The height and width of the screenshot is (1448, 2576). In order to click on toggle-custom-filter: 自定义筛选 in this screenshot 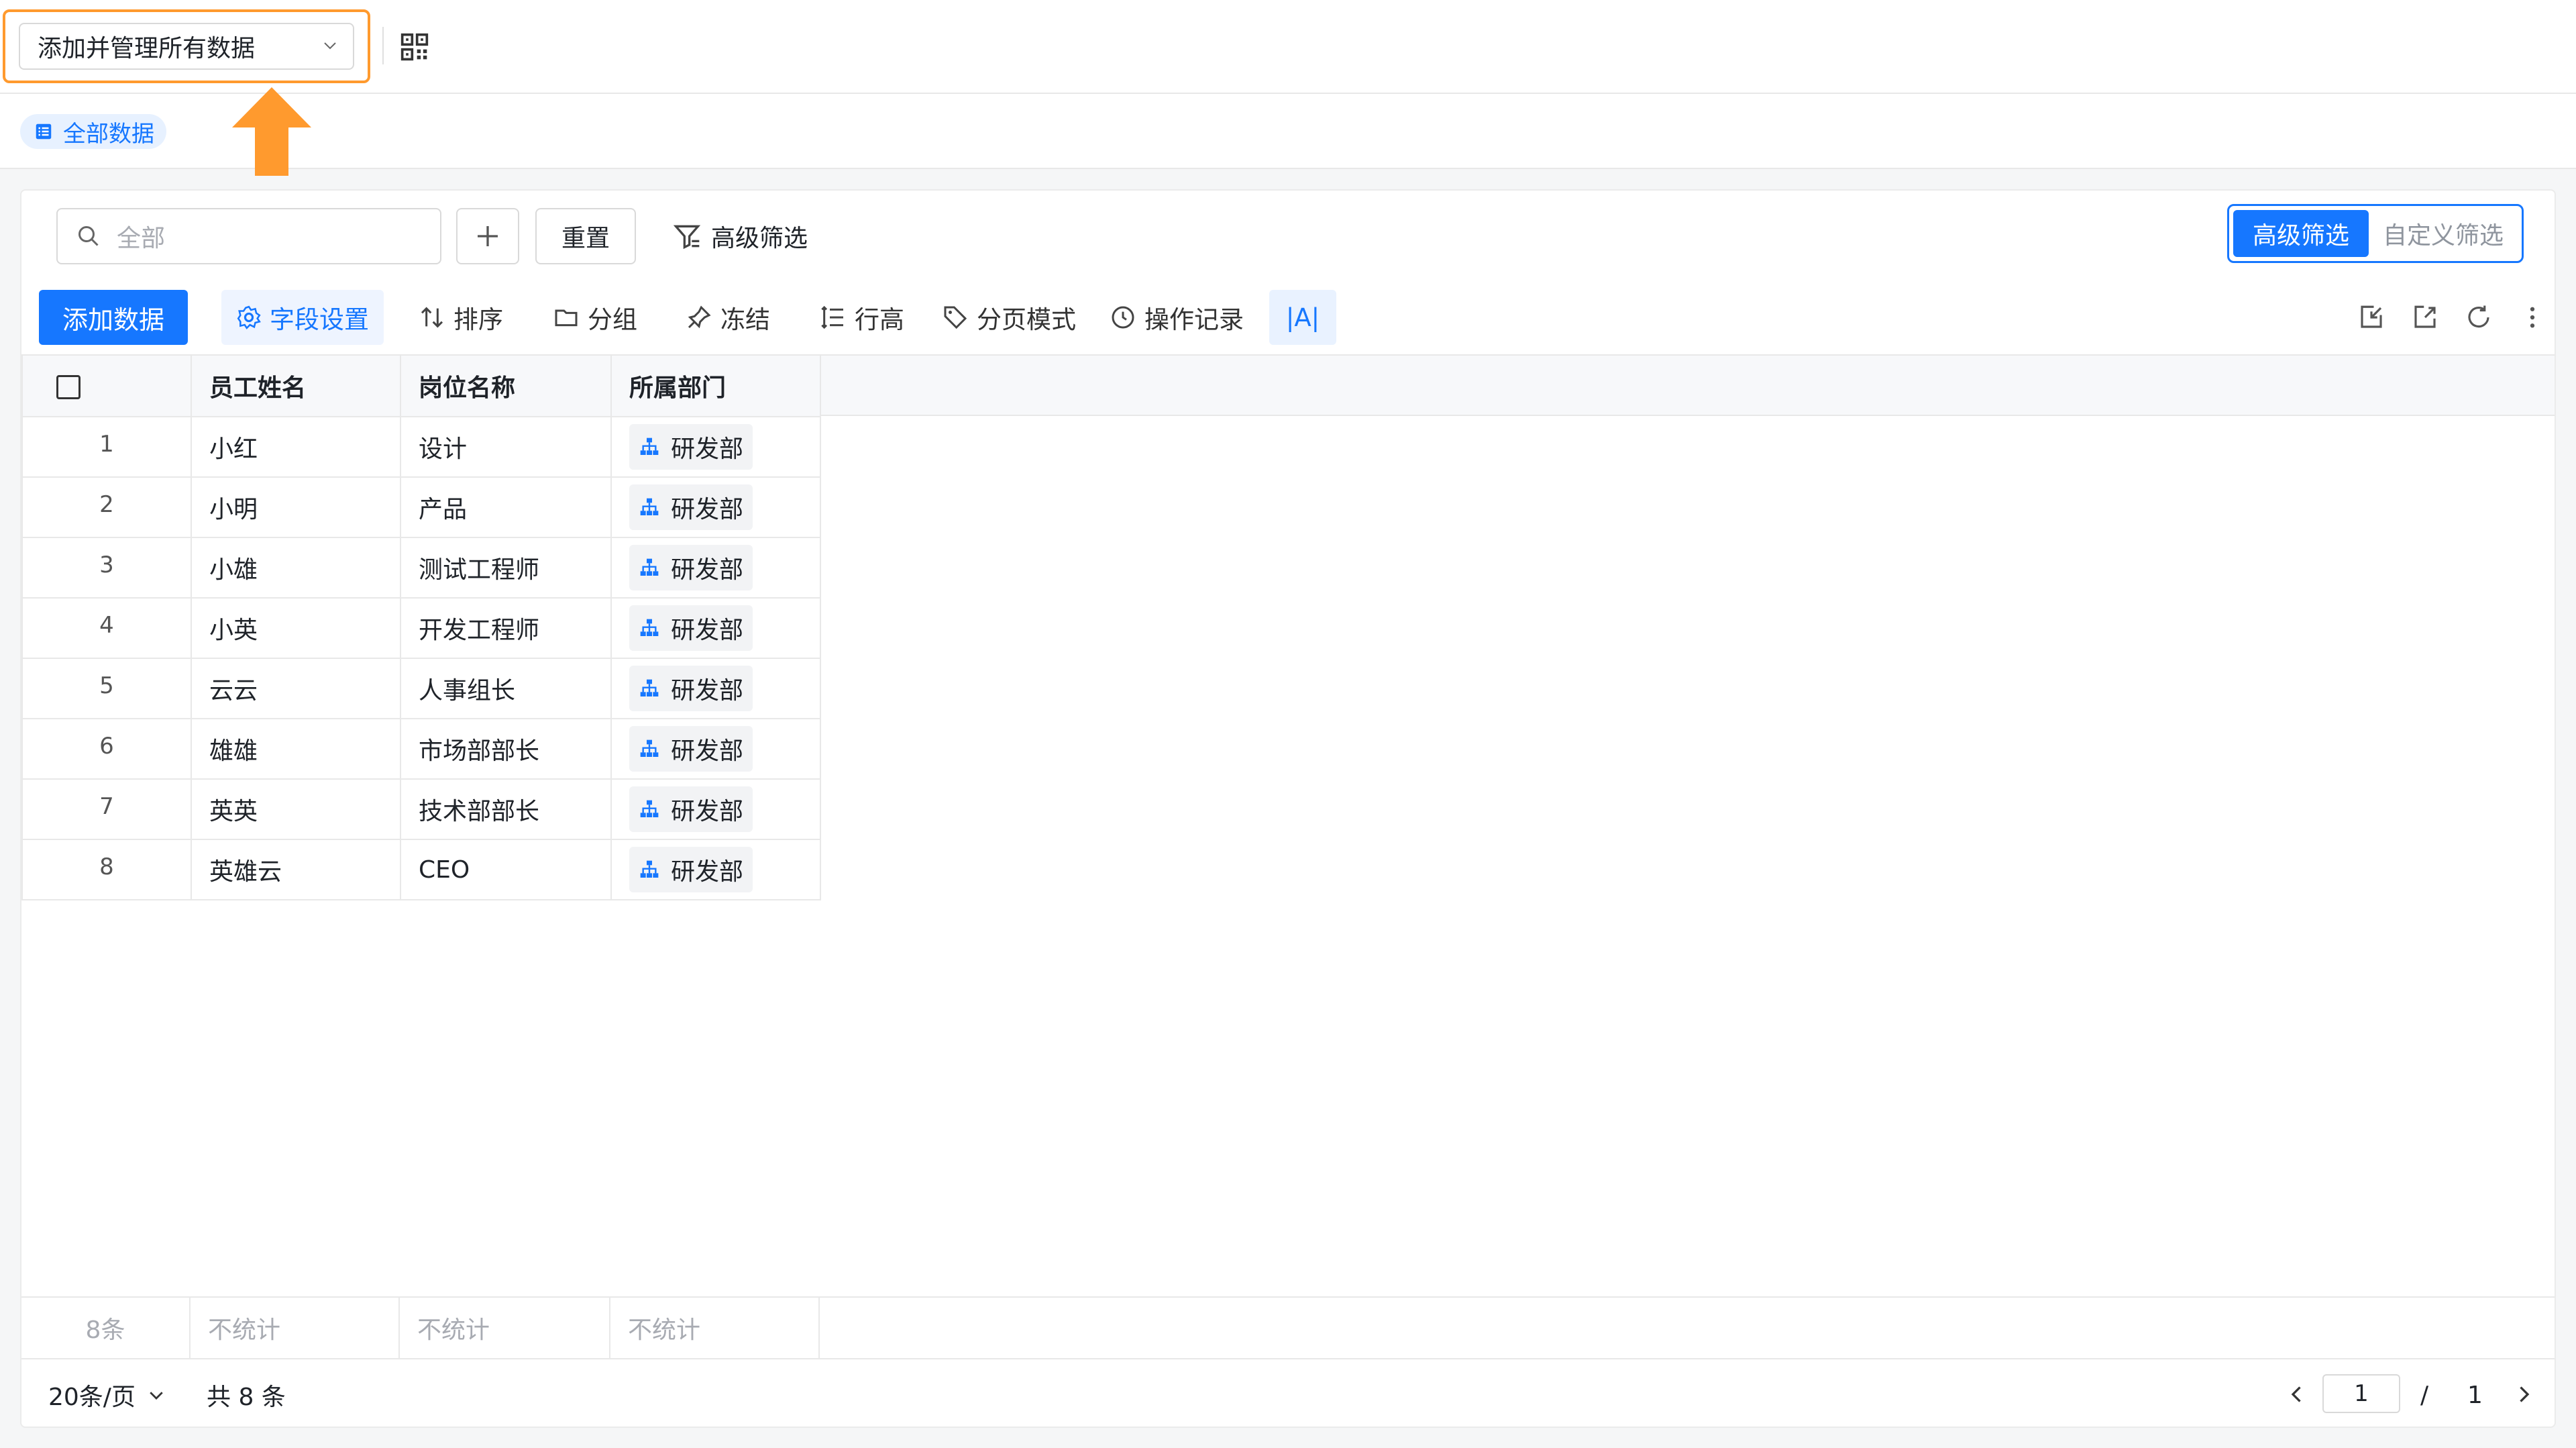, I will do `click(2443, 233)`.